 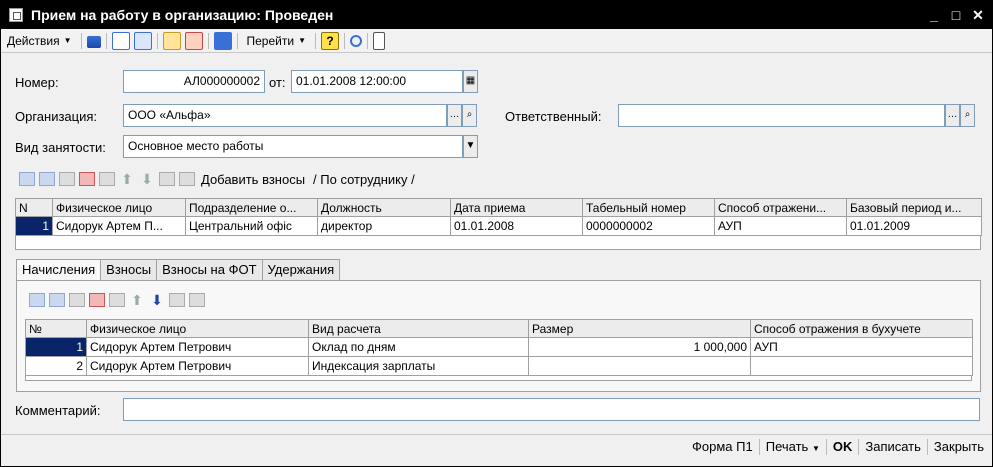 What do you see at coordinates (193, 40) in the screenshot?
I see `delete-movements-icon` at bounding box center [193, 40].